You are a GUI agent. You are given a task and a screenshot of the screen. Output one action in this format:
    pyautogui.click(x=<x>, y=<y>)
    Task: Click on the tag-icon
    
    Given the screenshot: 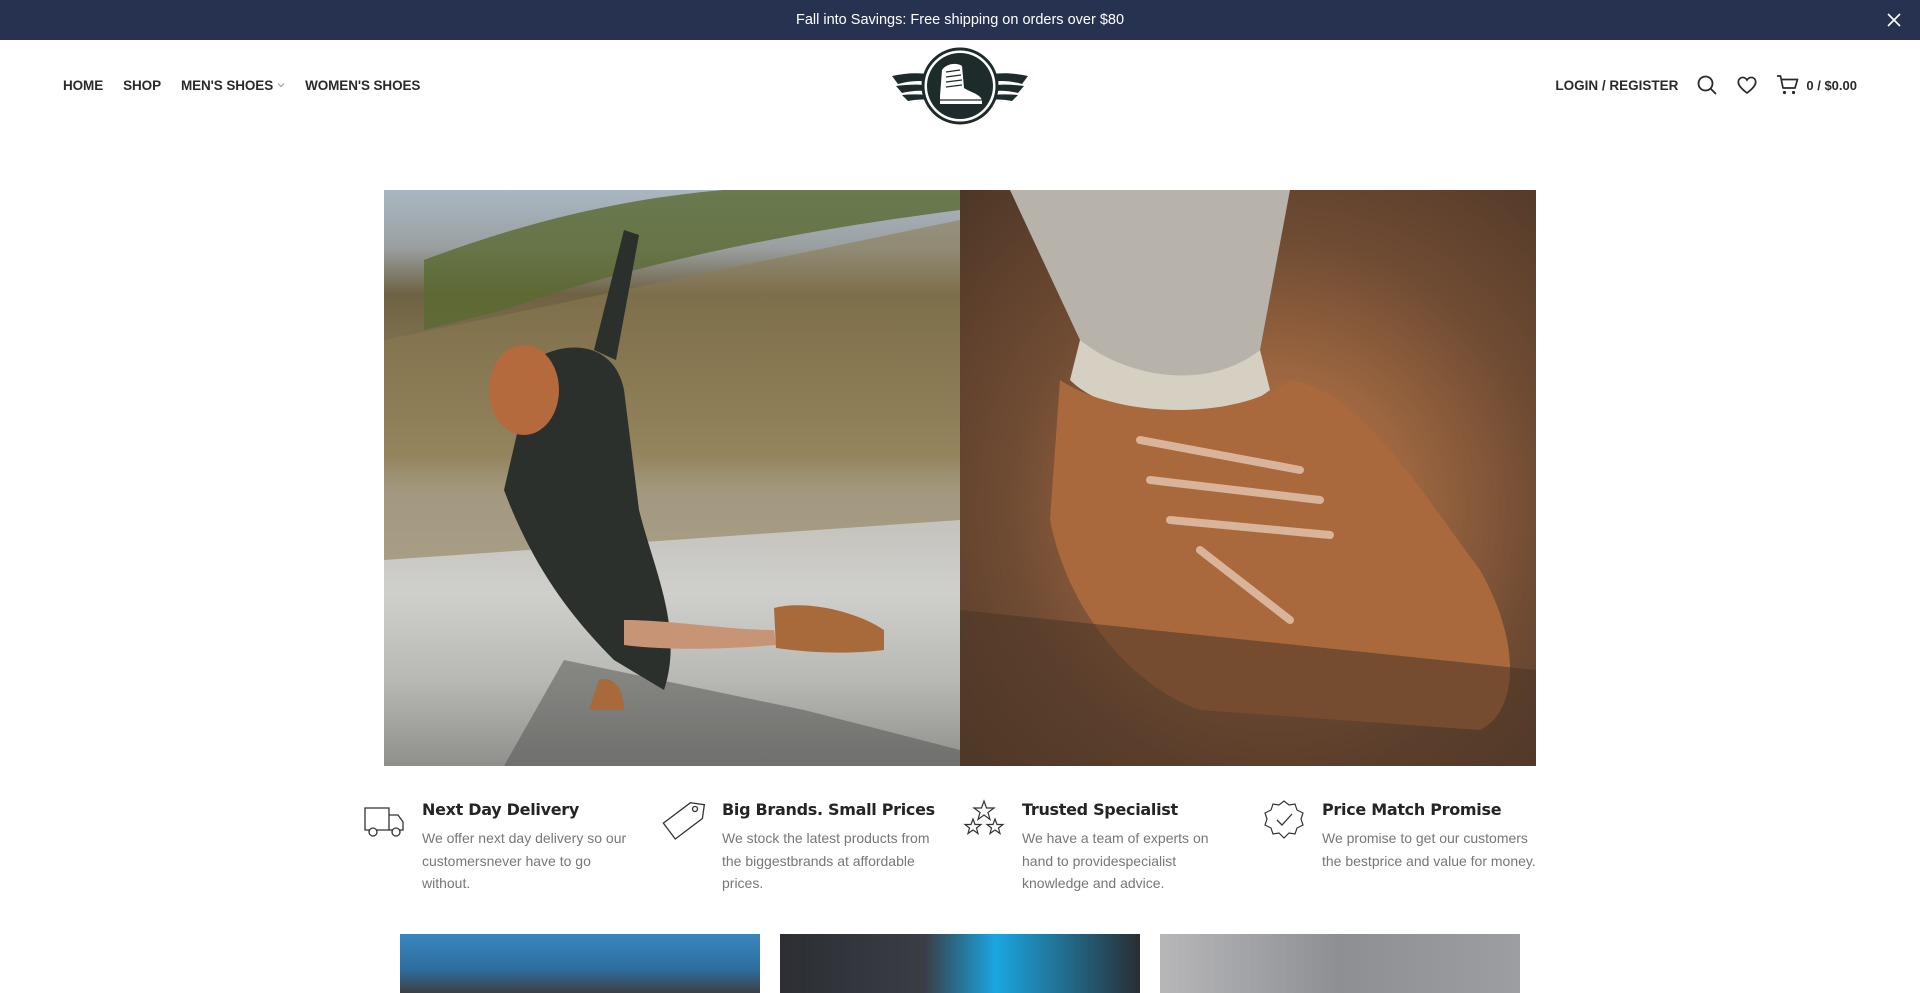 What is the action you would take?
    pyautogui.click(x=684, y=821)
    